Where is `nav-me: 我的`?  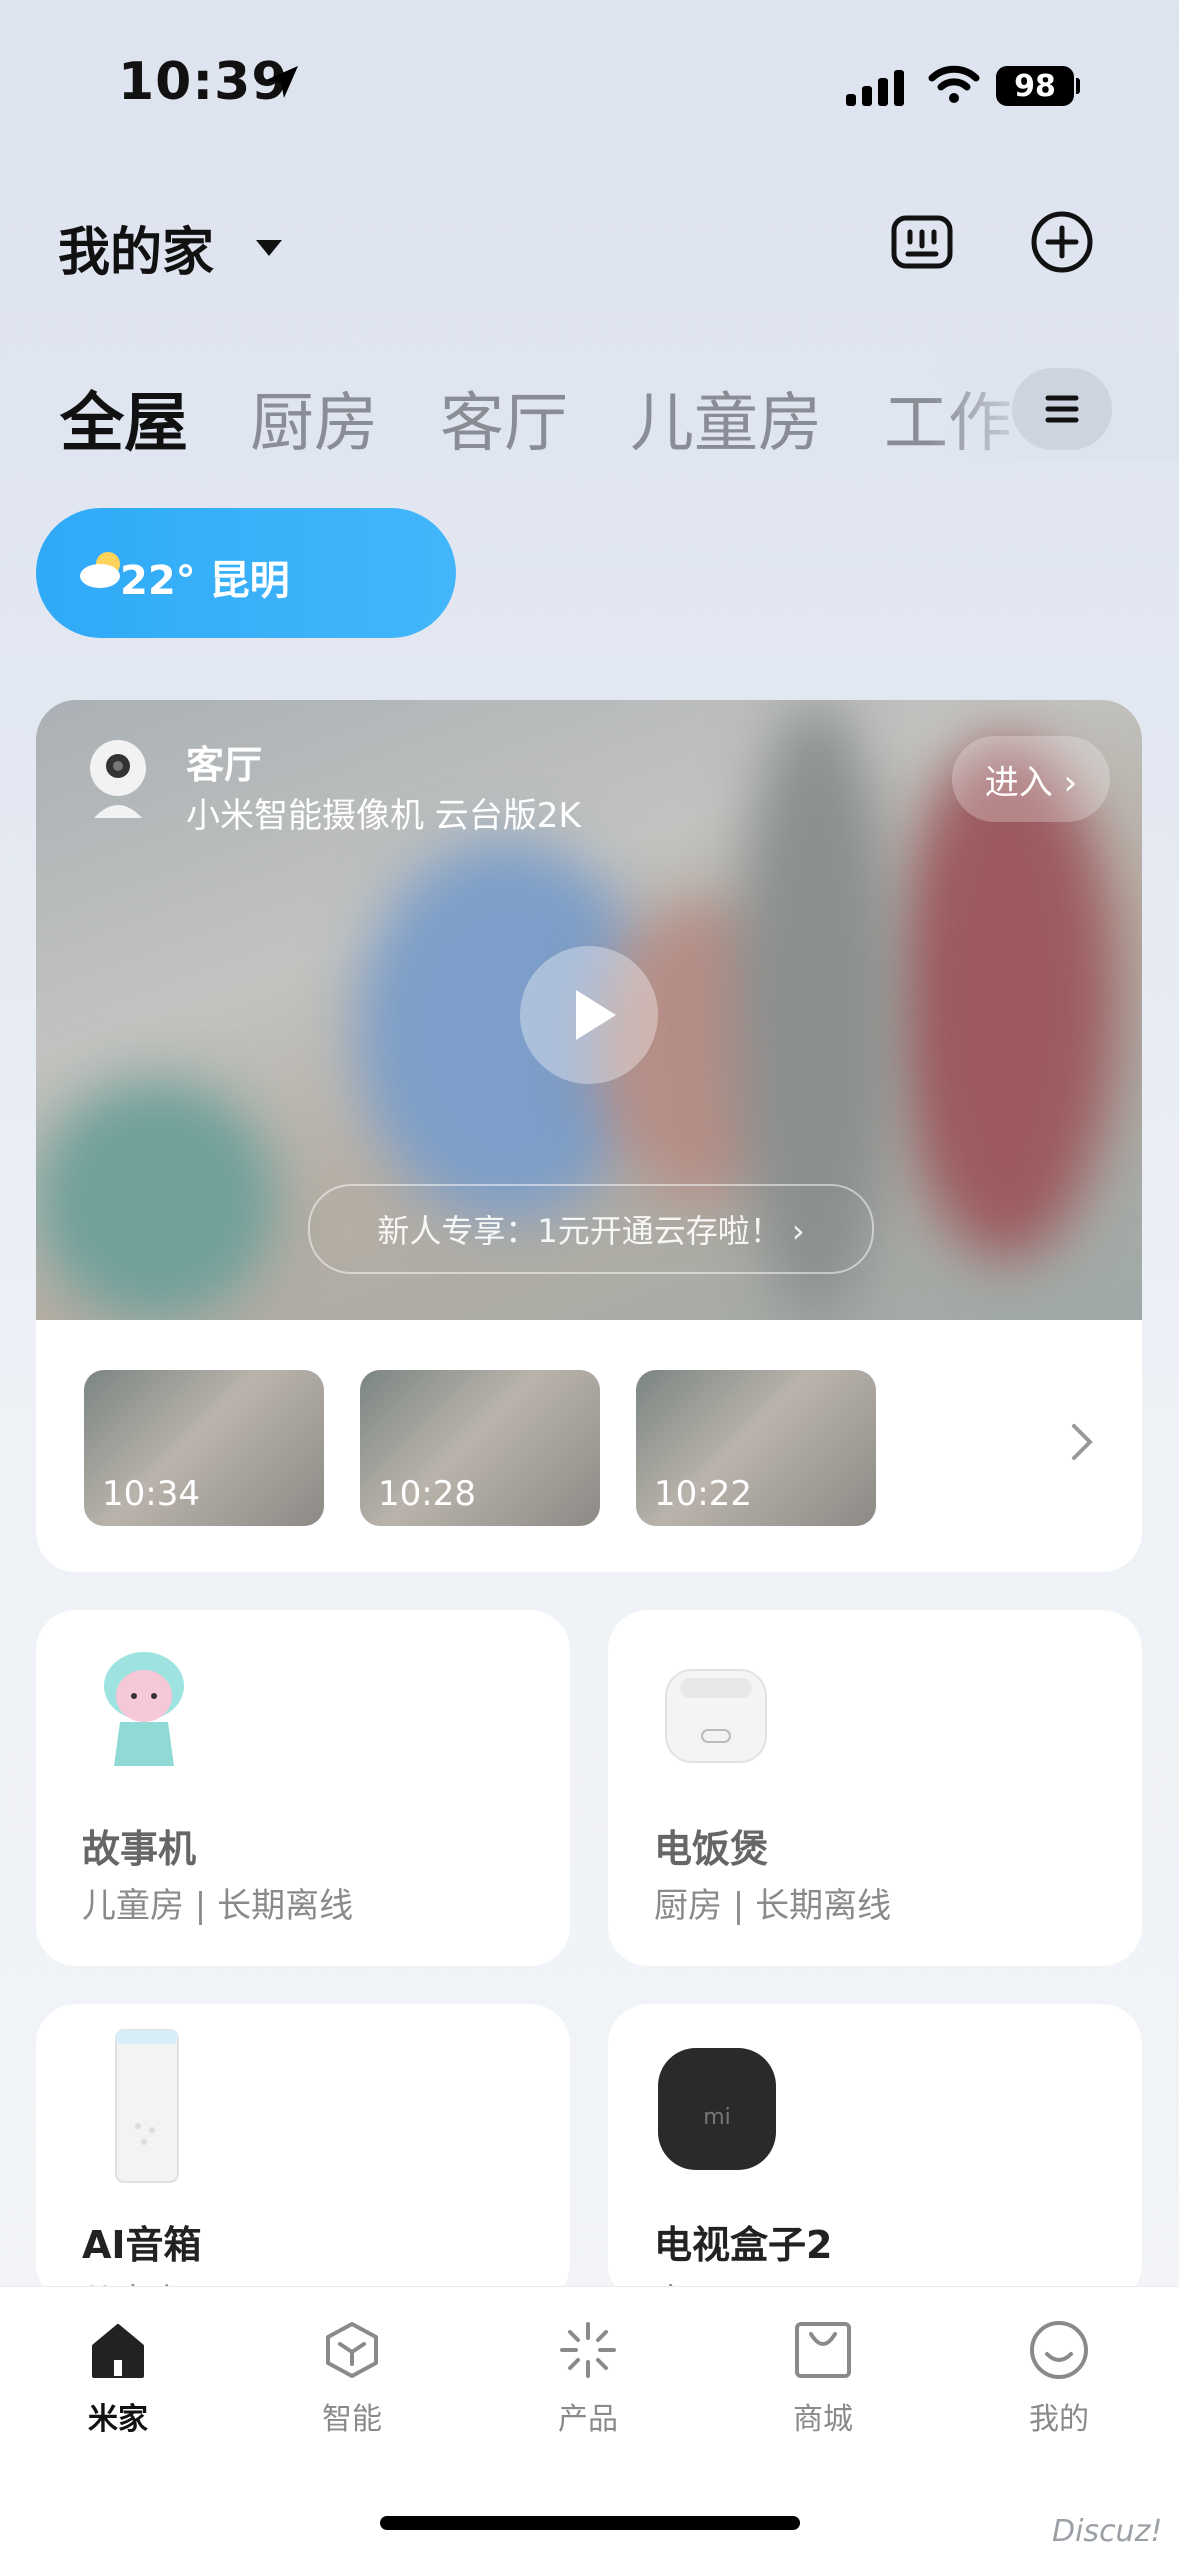
nav-me: 我的 is located at coordinates (1059, 2378).